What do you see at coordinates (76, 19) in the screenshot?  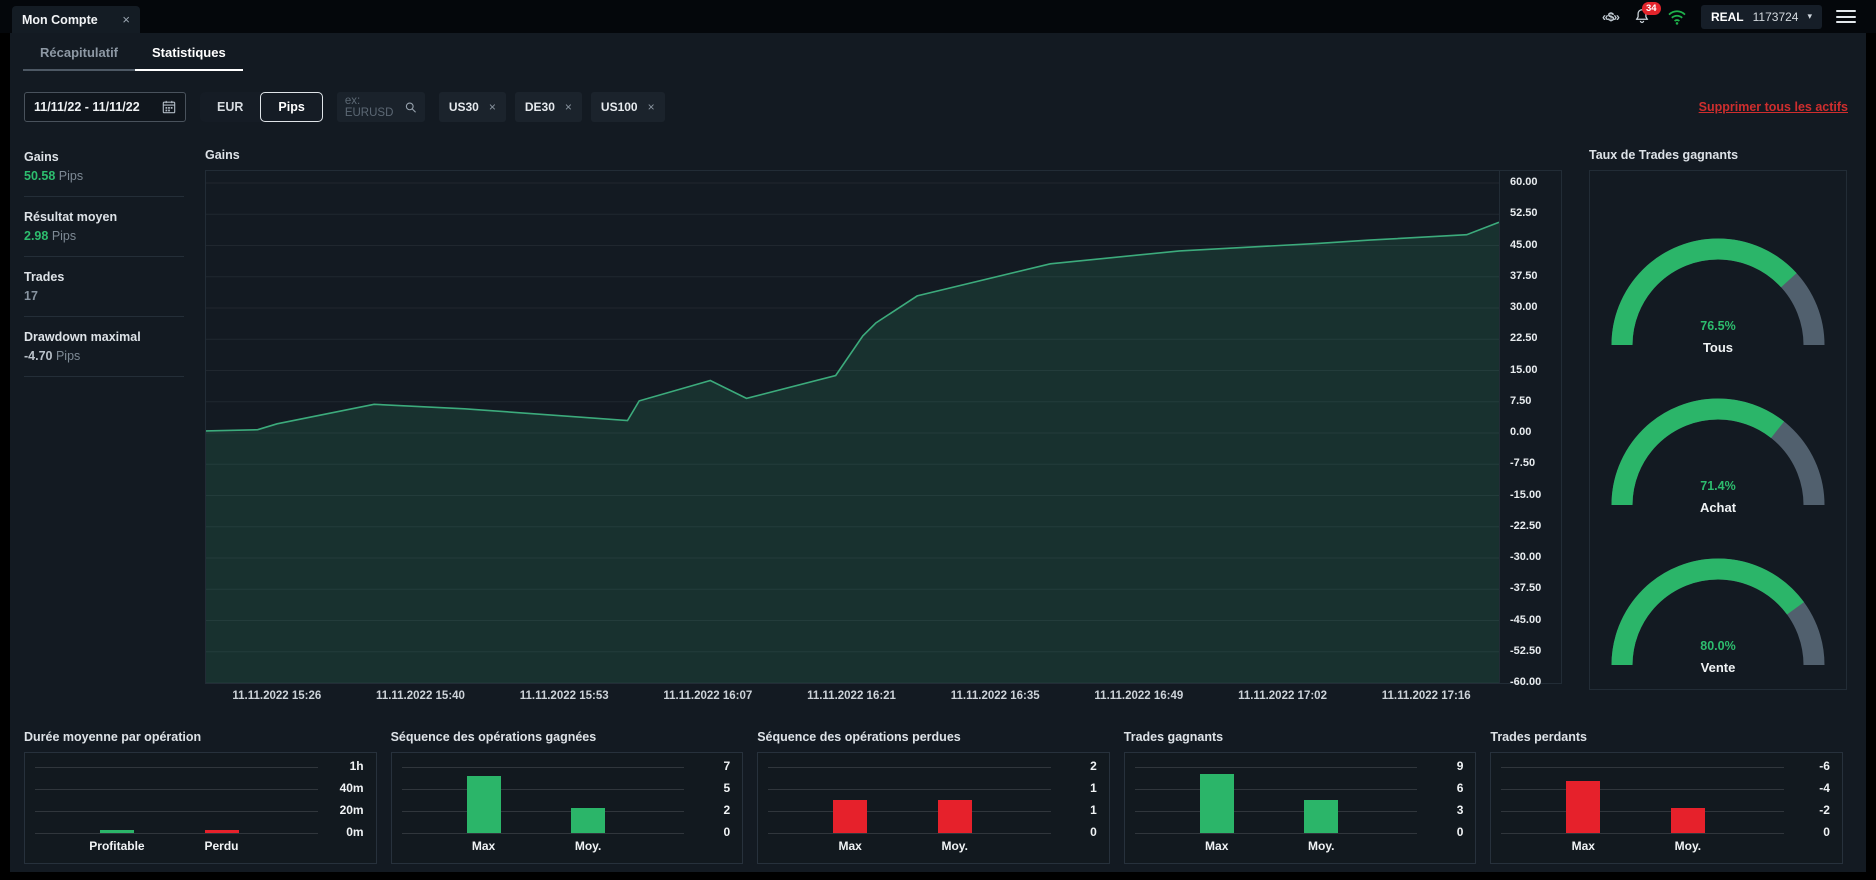 I see `account-tab: Mon Compte ×` at bounding box center [76, 19].